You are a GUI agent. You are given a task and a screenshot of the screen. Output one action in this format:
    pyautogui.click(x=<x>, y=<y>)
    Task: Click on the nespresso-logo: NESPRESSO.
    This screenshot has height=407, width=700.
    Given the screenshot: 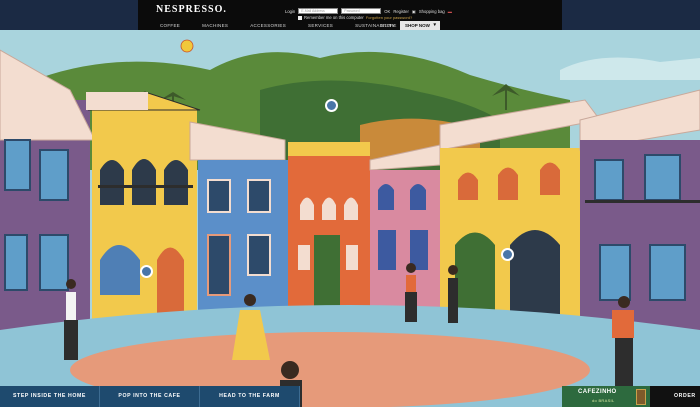 What is the action you would take?
    pyautogui.click(x=191, y=9)
    